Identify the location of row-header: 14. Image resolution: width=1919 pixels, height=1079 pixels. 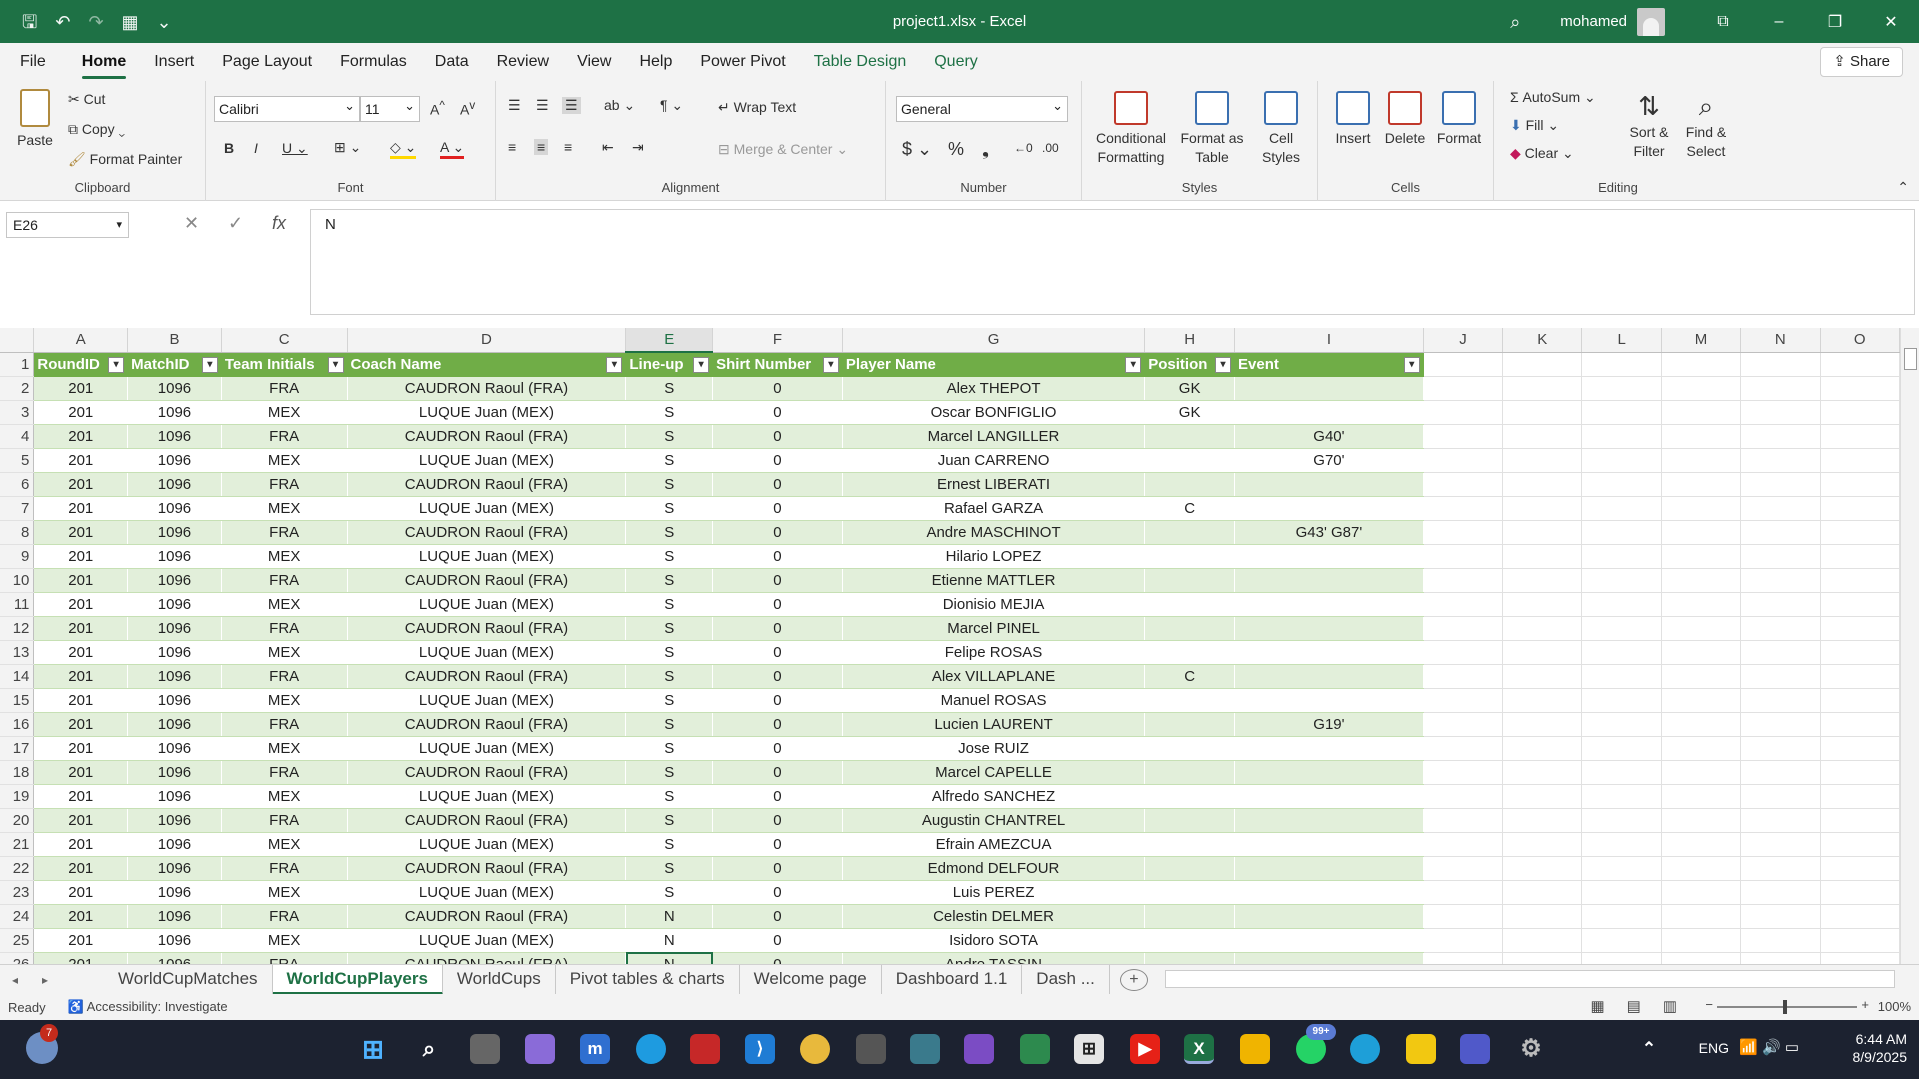
(17, 676).